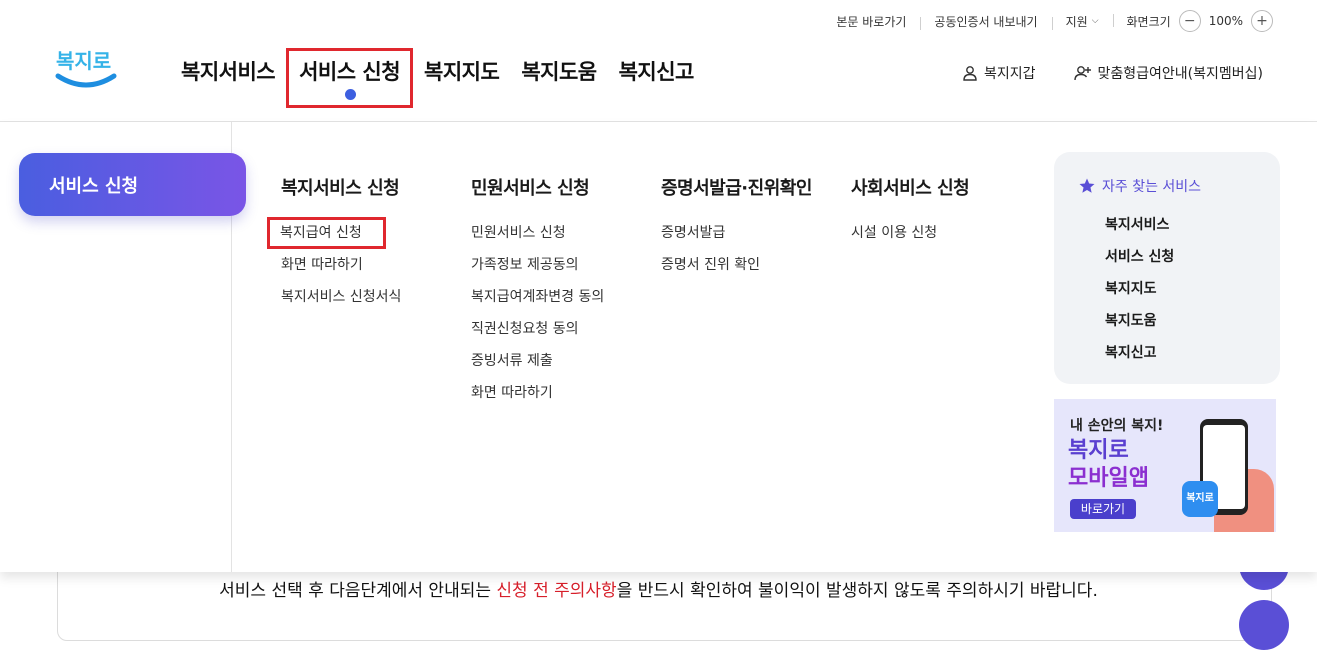 The width and height of the screenshot is (1317, 655). I want to click on menu-link: 증명서 진위 확인, so click(736, 265).